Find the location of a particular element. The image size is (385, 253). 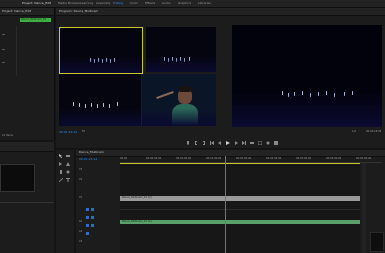

workspace-tab-editing: Editing is located at coordinates (118, 3).